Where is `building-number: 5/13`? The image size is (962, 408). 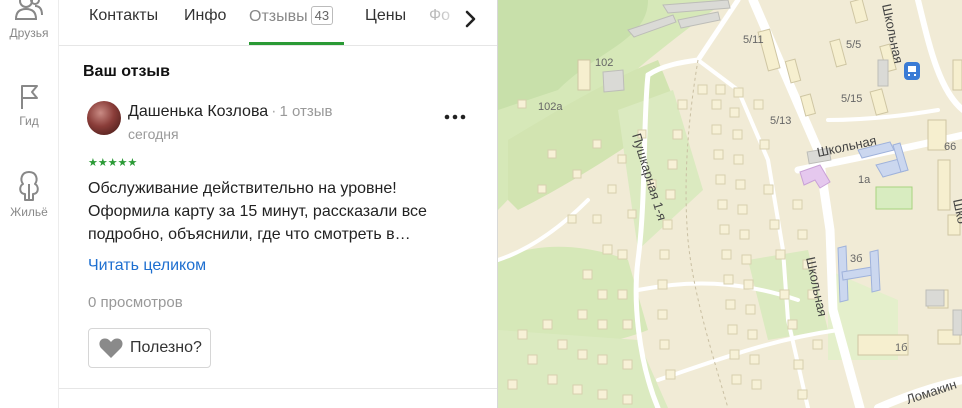 building-number: 5/13 is located at coordinates (780, 121).